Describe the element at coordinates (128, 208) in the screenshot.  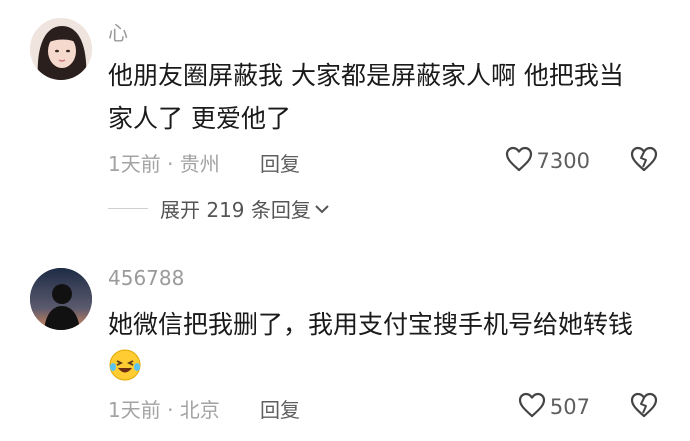
I see `divider` at that location.